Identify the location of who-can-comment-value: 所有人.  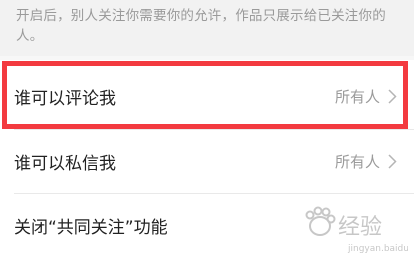
(357, 96).